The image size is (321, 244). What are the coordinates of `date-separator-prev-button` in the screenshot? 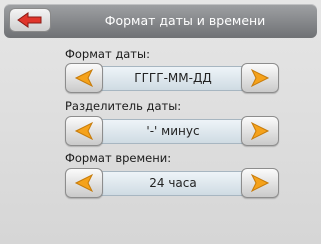 It's located at (84, 131).